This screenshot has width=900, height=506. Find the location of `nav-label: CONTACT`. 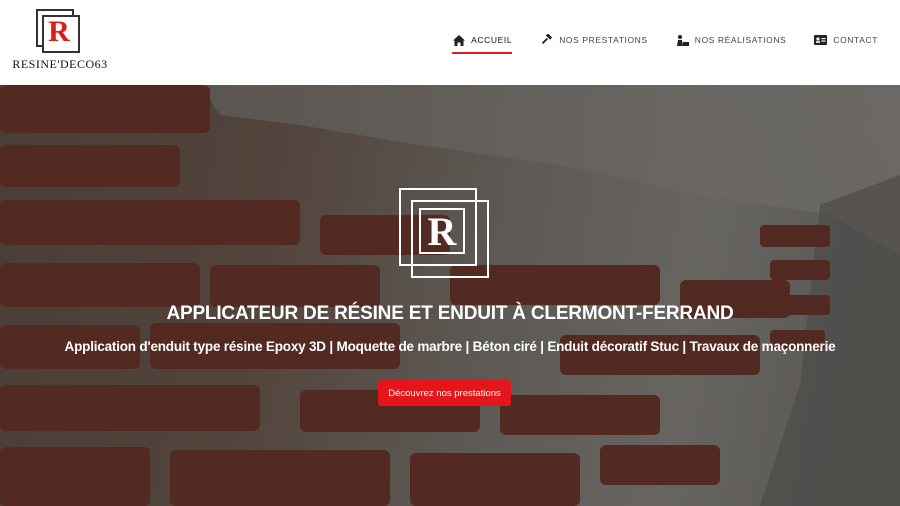

nav-label: CONTACT is located at coordinates (855, 40).